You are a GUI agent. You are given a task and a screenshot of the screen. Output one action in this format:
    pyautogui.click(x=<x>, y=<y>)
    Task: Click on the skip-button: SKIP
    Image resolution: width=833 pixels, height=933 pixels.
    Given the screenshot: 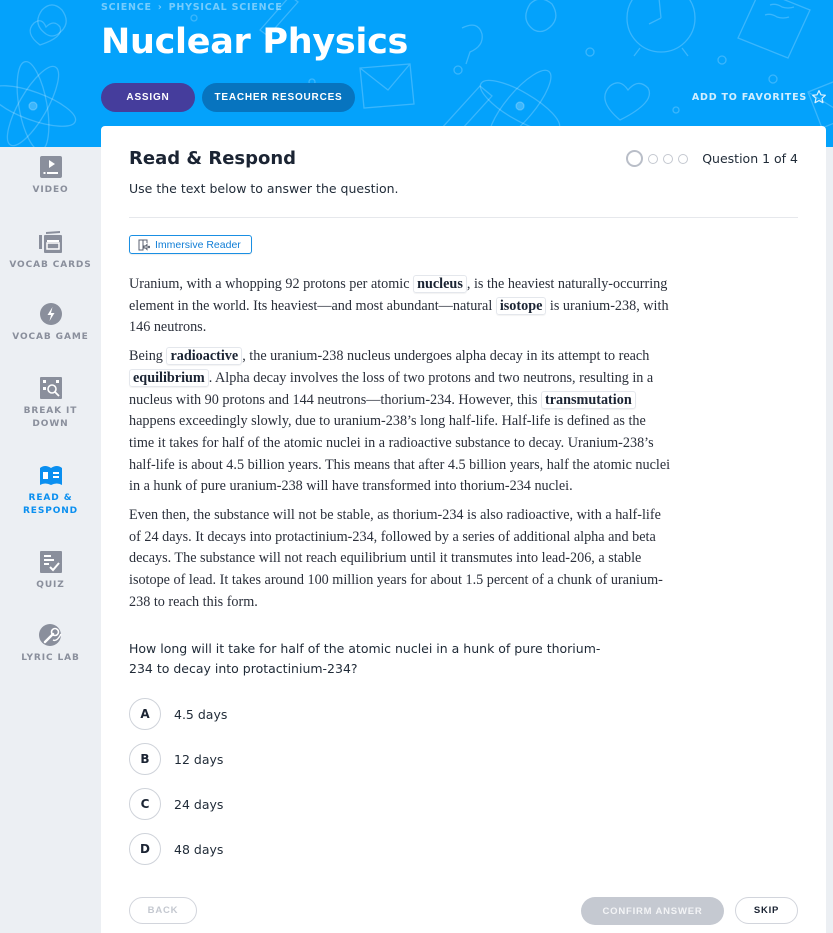 What is the action you would take?
    pyautogui.click(x=766, y=910)
    